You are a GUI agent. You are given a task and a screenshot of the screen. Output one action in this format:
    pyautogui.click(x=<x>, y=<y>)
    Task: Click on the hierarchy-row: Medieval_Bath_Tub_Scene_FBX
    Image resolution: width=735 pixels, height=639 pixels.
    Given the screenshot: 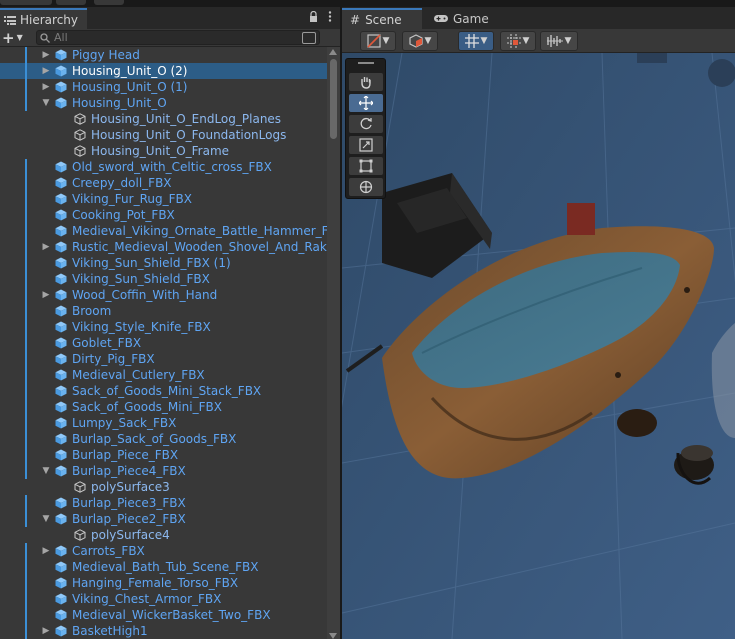 What is the action you would take?
    pyautogui.click(x=163, y=567)
    